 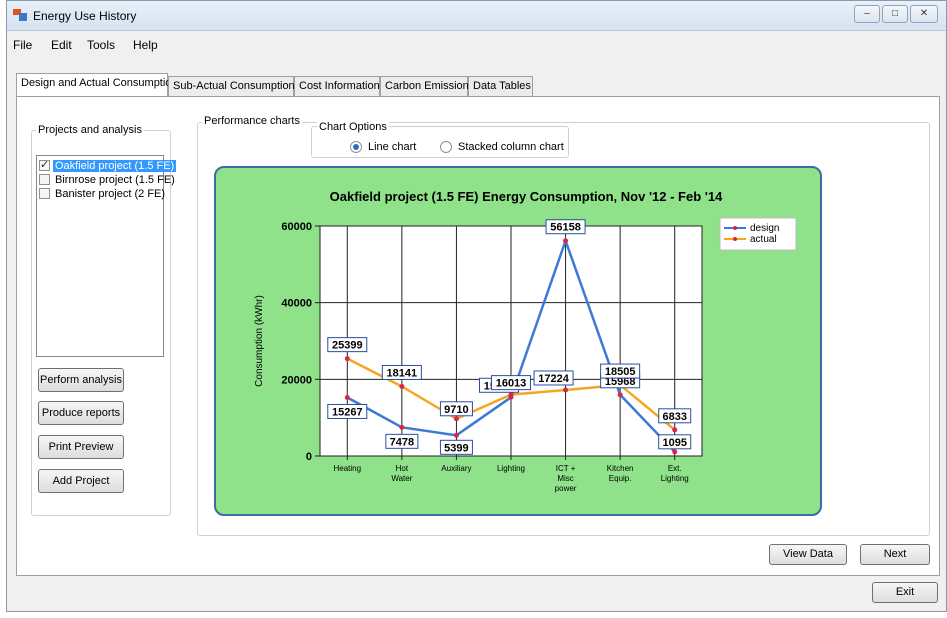 What do you see at coordinates (867, 14) in the screenshot?
I see `minimize-button: –` at bounding box center [867, 14].